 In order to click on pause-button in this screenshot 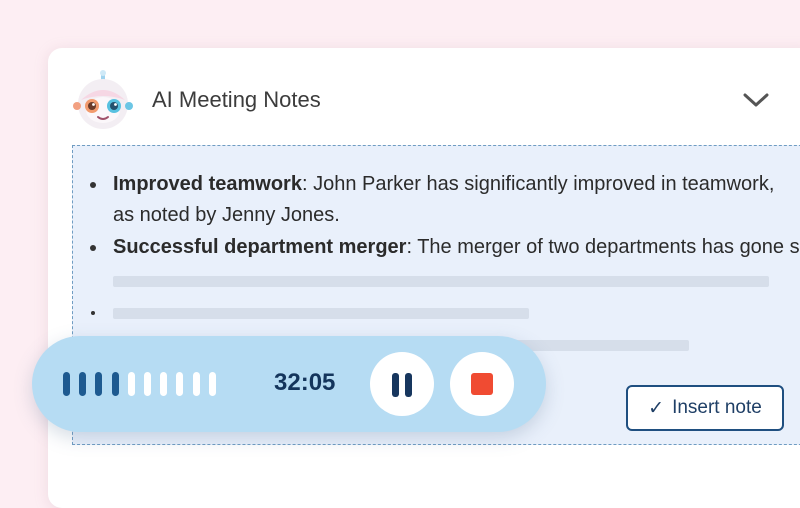, I will do `click(402, 384)`.